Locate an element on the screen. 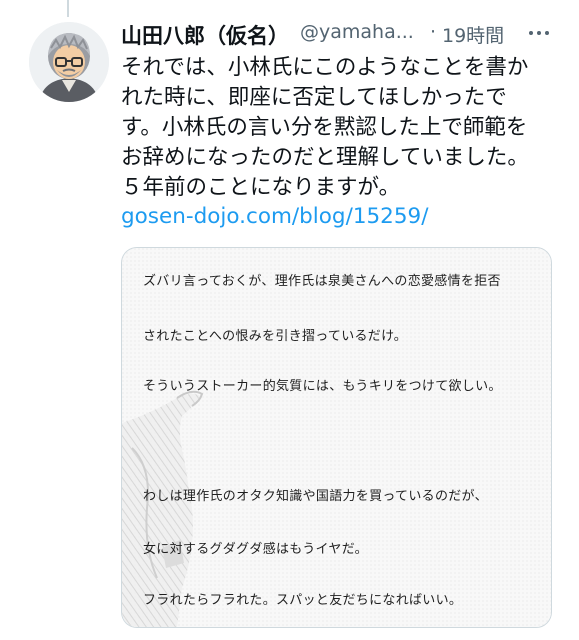 This screenshot has width=579, height=640. media-text-line: そういうストーカー的気質には、もうキリをつけて欲しい。 is located at coordinates (322, 386).